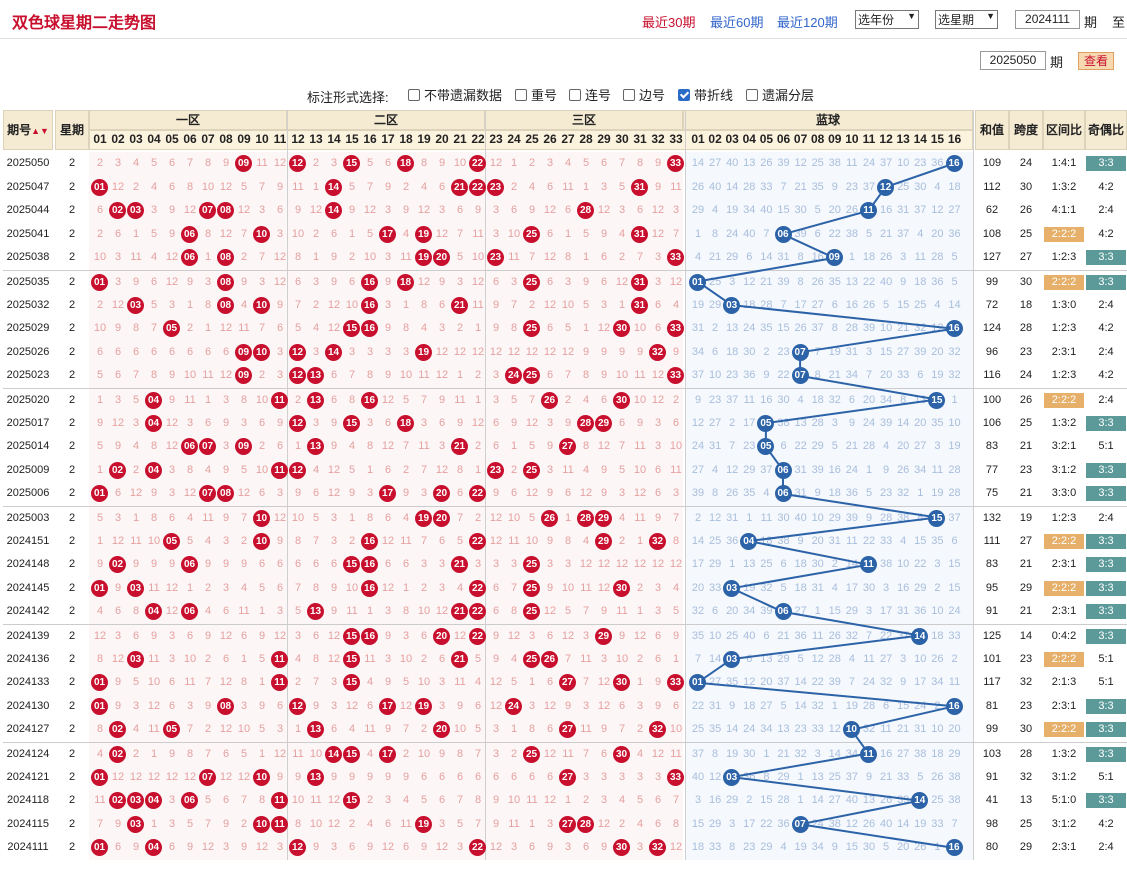  Describe the element at coordinates (640, 422) in the screenshot. I see `omission-value: 9` at that location.